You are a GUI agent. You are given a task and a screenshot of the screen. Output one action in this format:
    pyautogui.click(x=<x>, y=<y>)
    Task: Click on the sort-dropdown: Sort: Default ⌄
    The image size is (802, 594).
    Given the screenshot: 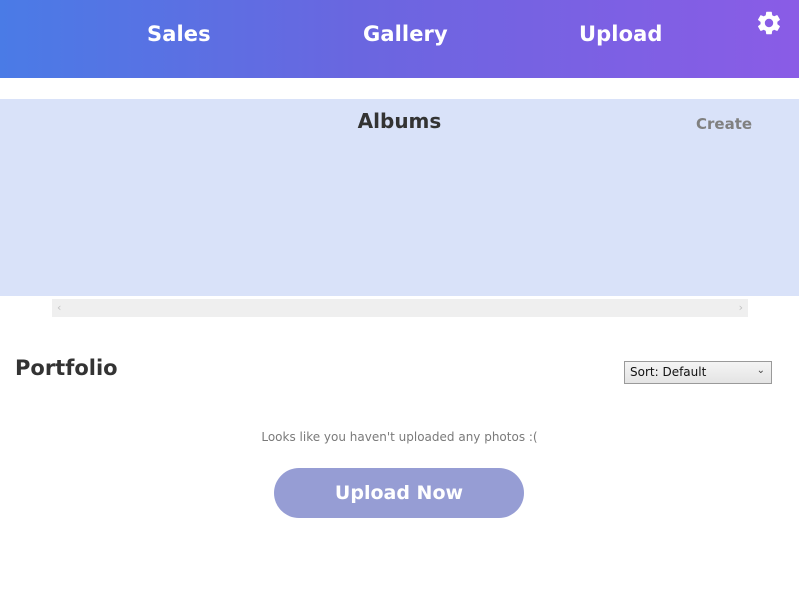 What is the action you would take?
    pyautogui.click(x=698, y=372)
    